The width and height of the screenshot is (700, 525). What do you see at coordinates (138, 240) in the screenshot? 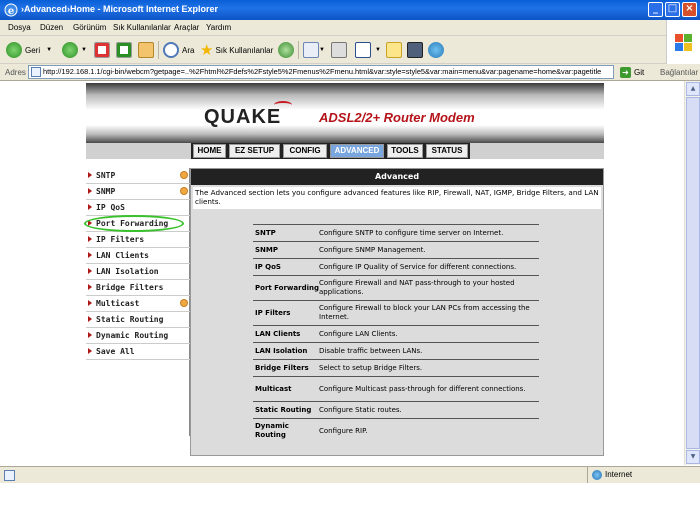
I see `menu-item-ip-filters: IP Filters` at bounding box center [138, 240].